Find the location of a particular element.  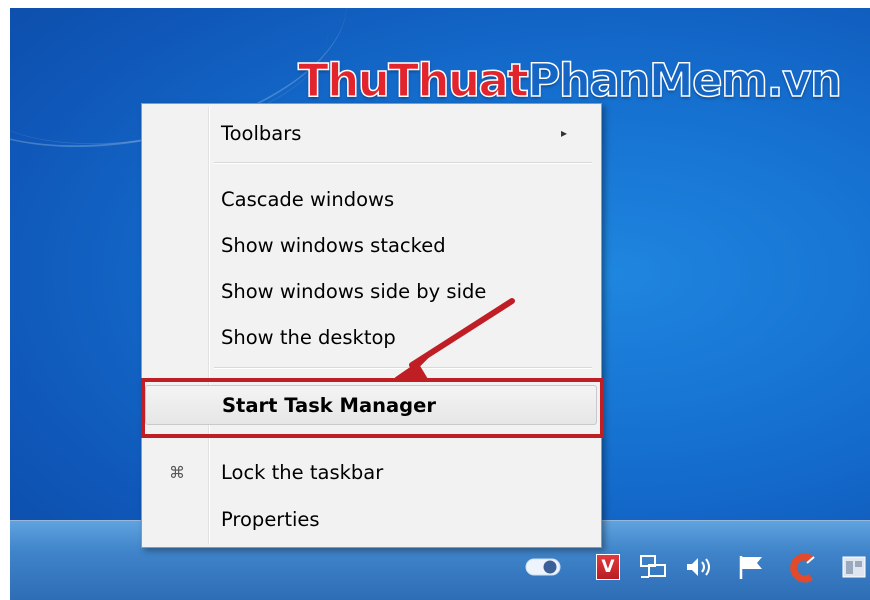

ccleaner-icon is located at coordinates (802, 568).